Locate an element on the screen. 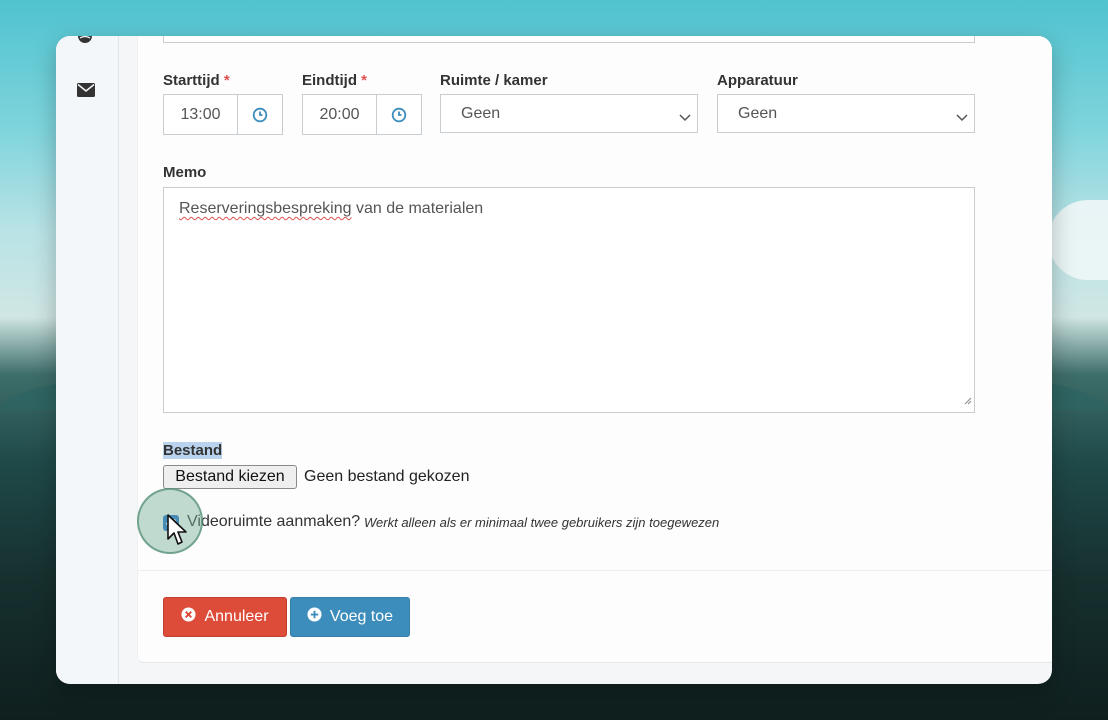 The height and width of the screenshot is (720, 1108). end-time-input: 20:00 is located at coordinates (340, 114).